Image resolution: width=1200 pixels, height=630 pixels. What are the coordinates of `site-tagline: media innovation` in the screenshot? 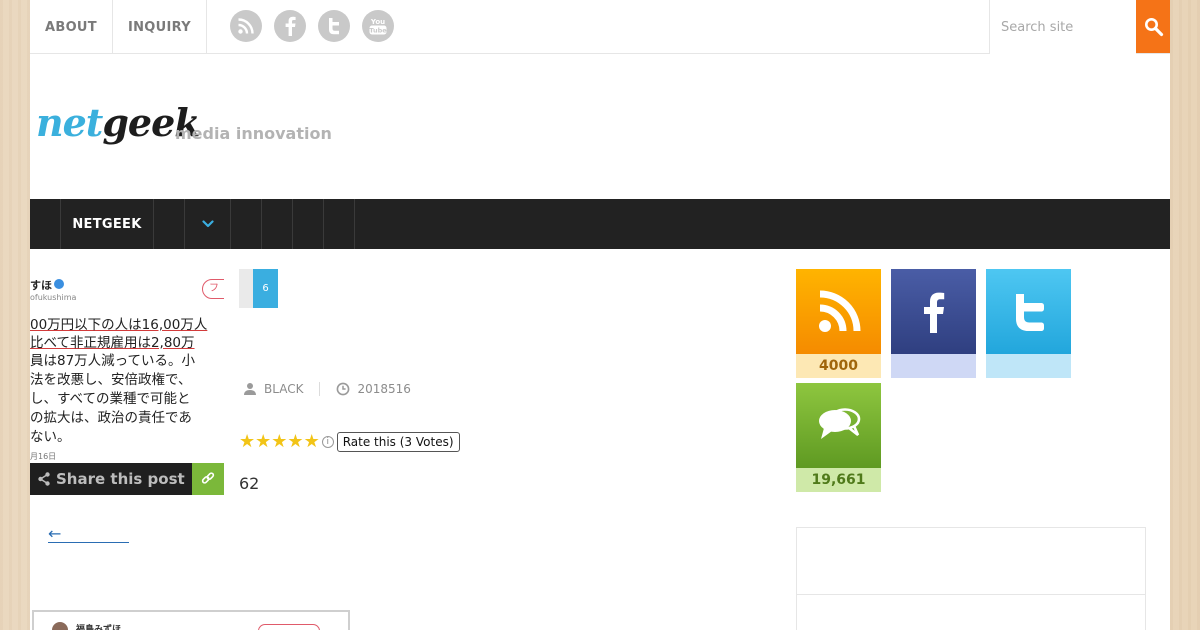 It's located at (253, 133).